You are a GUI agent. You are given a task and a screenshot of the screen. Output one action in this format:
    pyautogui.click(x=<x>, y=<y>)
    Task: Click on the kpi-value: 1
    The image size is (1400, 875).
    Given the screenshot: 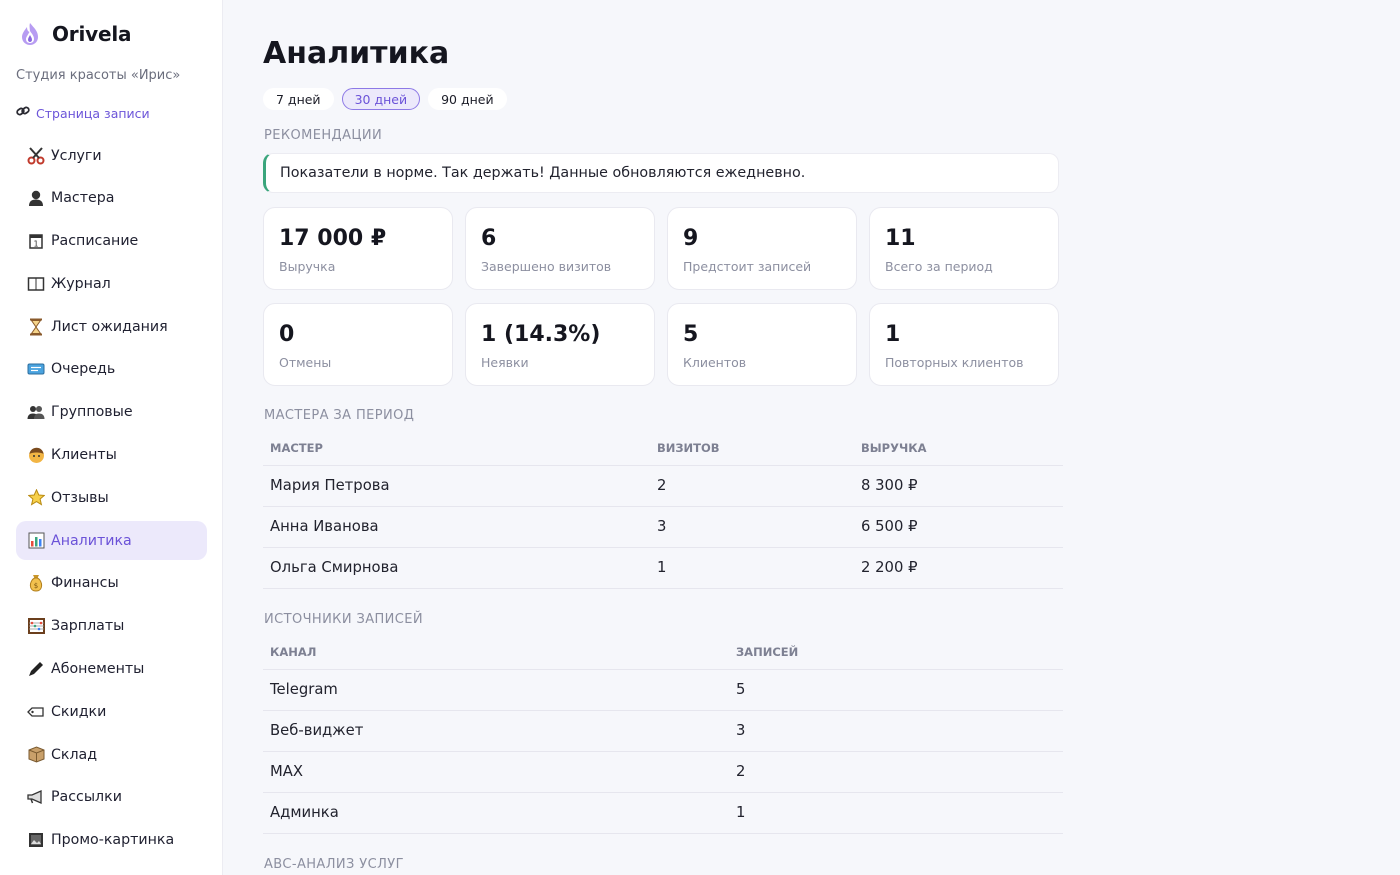 What is the action you would take?
    pyautogui.click(x=893, y=334)
    